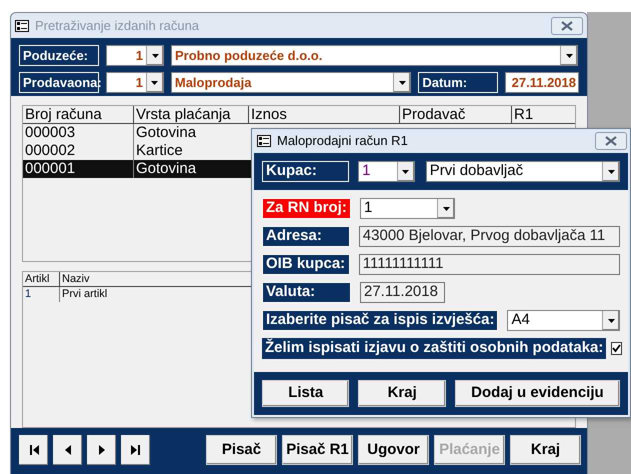  What do you see at coordinates (50, 133) in the screenshot?
I see `table-cell-text: 000003` at bounding box center [50, 133].